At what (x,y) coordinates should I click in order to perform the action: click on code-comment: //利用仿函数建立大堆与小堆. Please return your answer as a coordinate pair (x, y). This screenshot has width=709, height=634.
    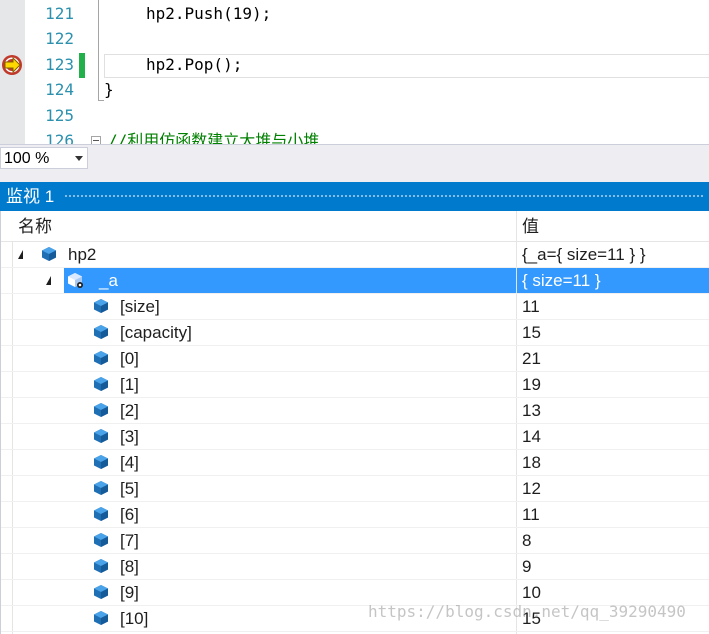
    Looking at the image, I should click on (213, 136).